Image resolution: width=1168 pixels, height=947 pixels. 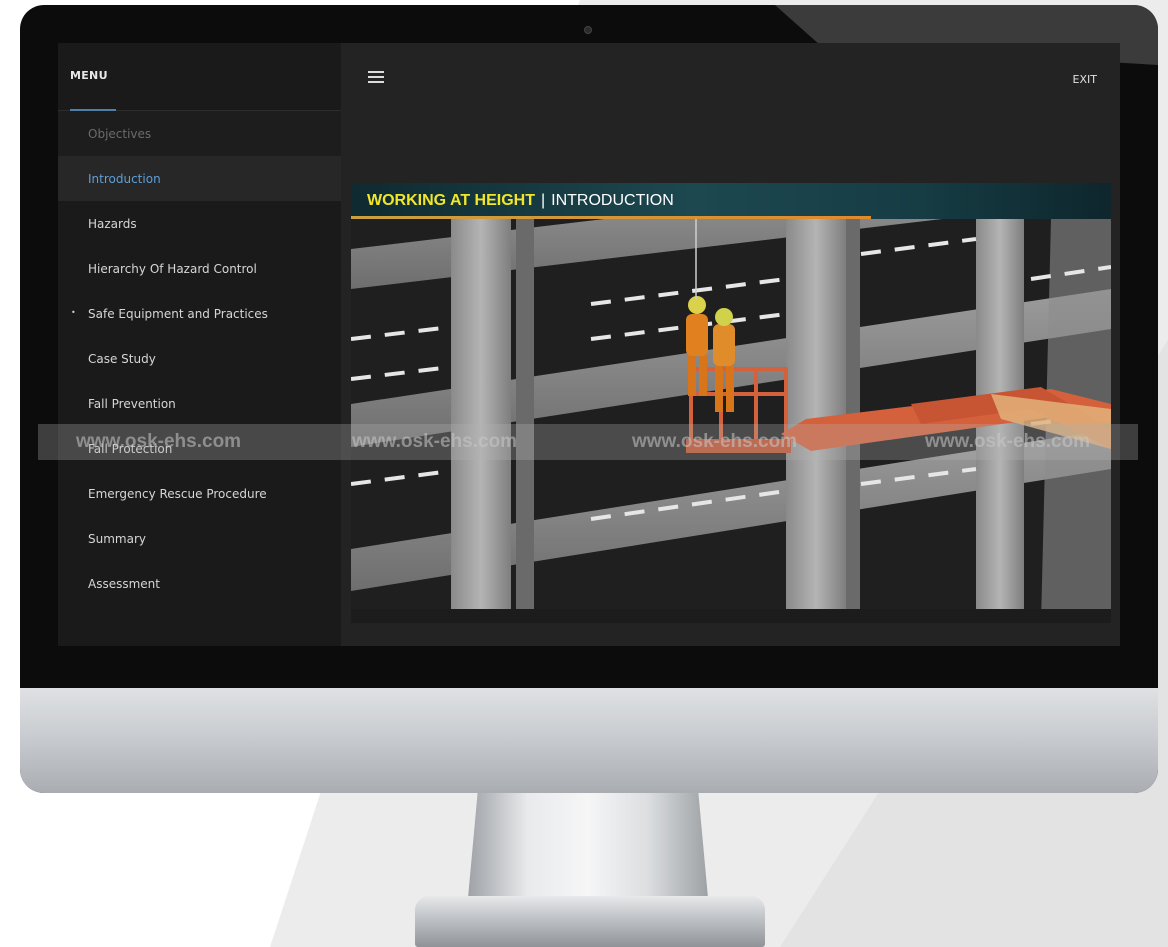 I want to click on menu-item-label: Assessment, so click(x=124, y=583).